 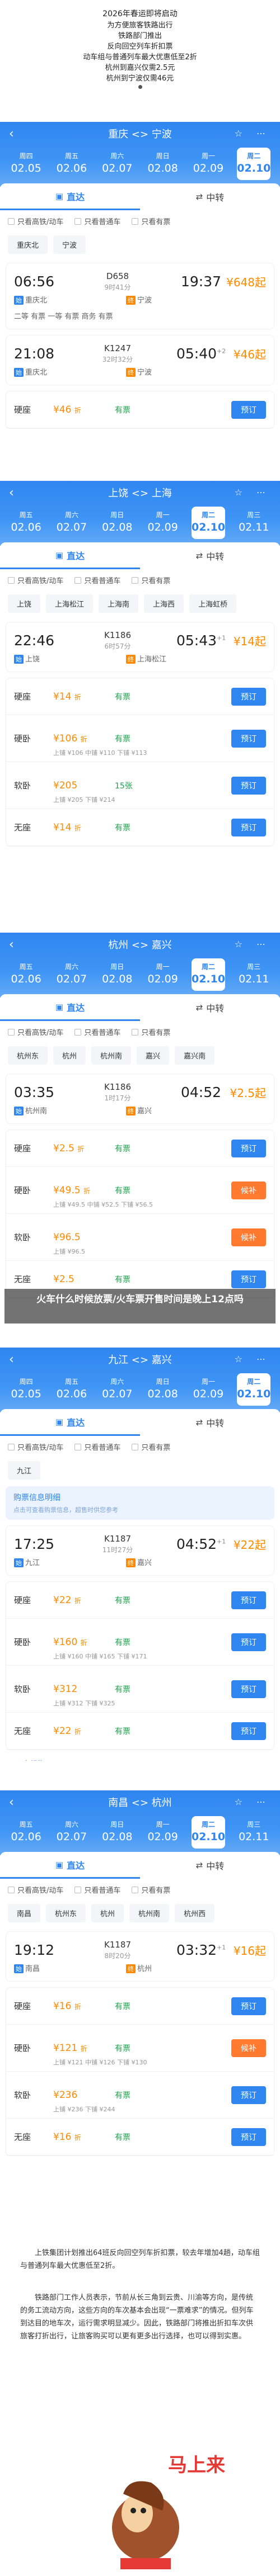 I want to click on station-chip: 重庆北, so click(x=28, y=244).